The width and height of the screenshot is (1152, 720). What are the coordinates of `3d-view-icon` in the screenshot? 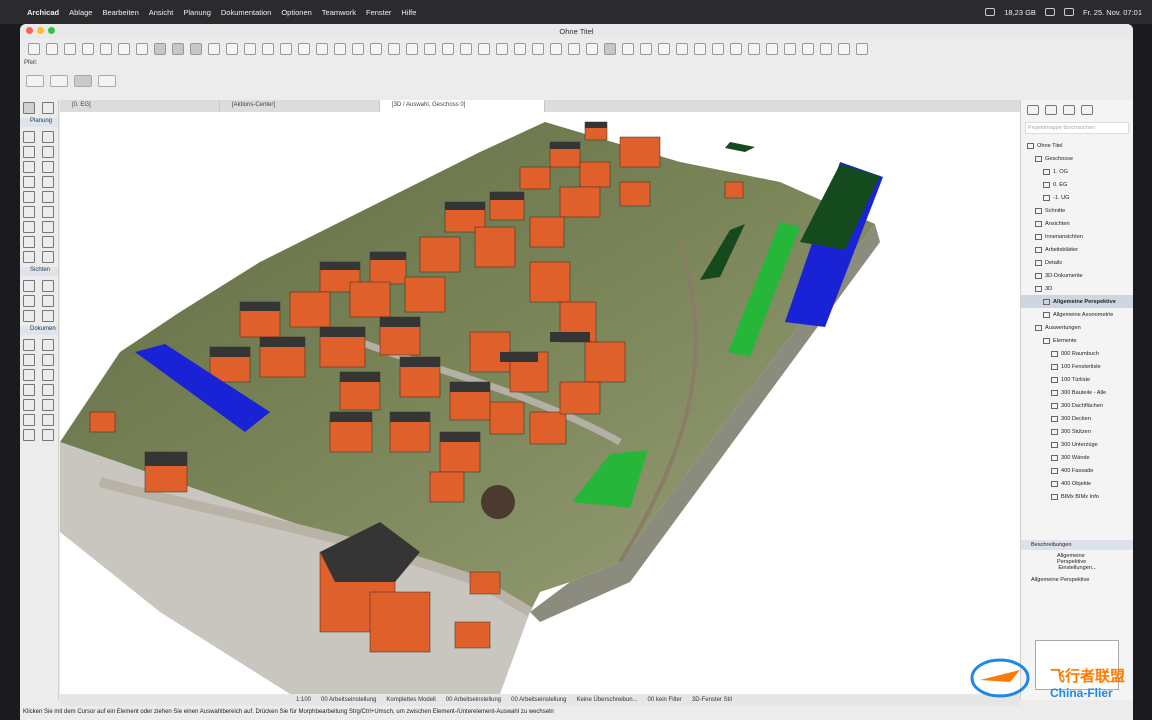 It's located at (610, 49).